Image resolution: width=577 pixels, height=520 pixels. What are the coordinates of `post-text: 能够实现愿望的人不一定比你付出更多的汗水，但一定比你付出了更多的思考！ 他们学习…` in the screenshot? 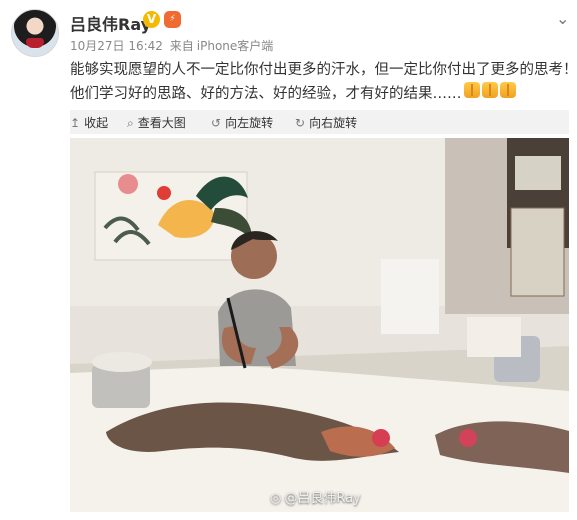 It's located at (323, 82).